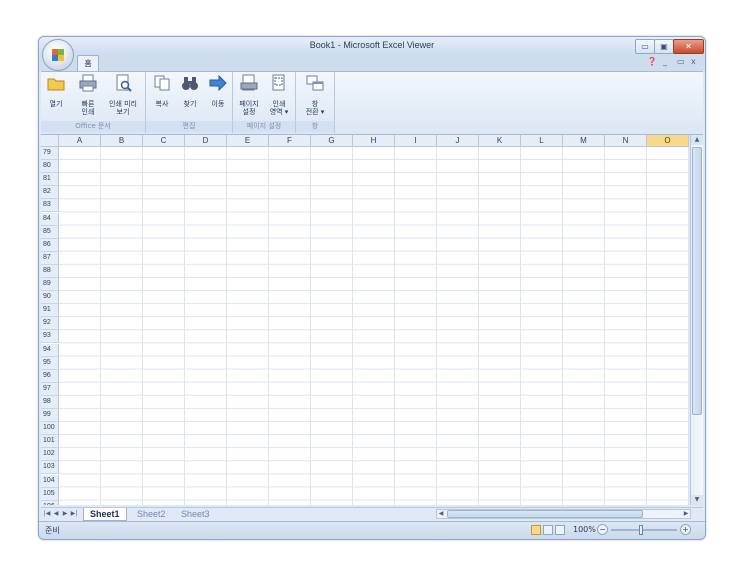 This screenshot has height=576, width=742. Describe the element at coordinates (50, 502) in the screenshot. I see `row-header-106: 106` at that location.